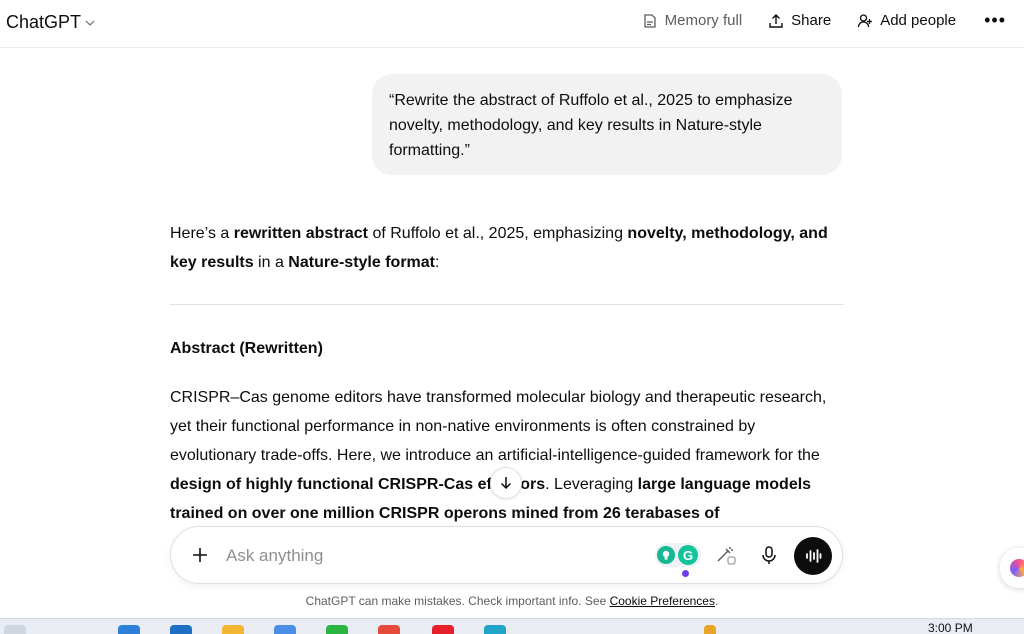 The height and width of the screenshot is (634, 1024). I want to click on chrome-app-icon, so click(389, 629).